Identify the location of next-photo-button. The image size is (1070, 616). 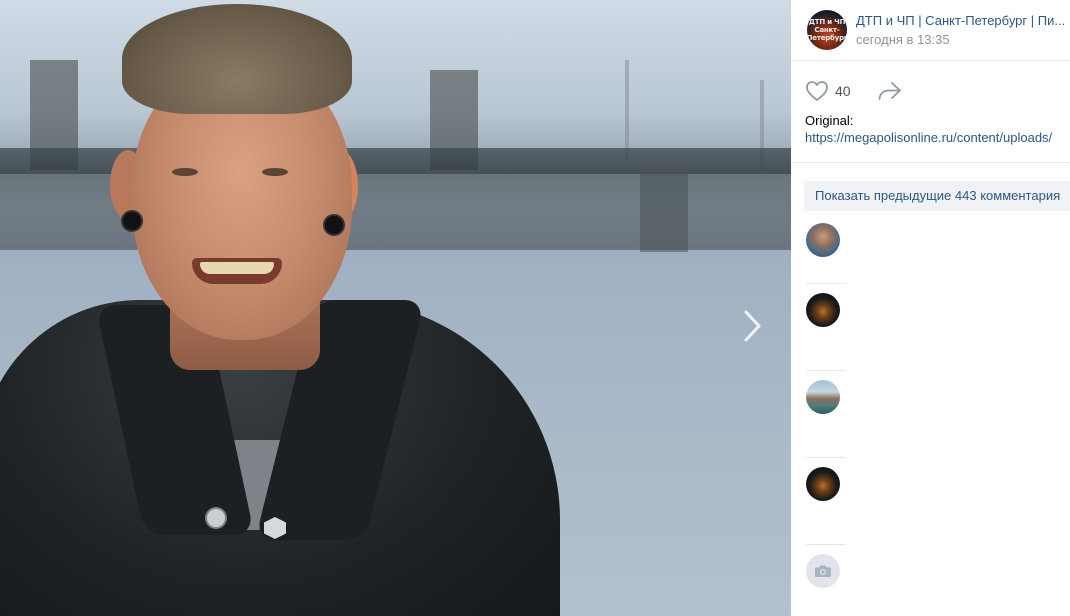
(753, 326).